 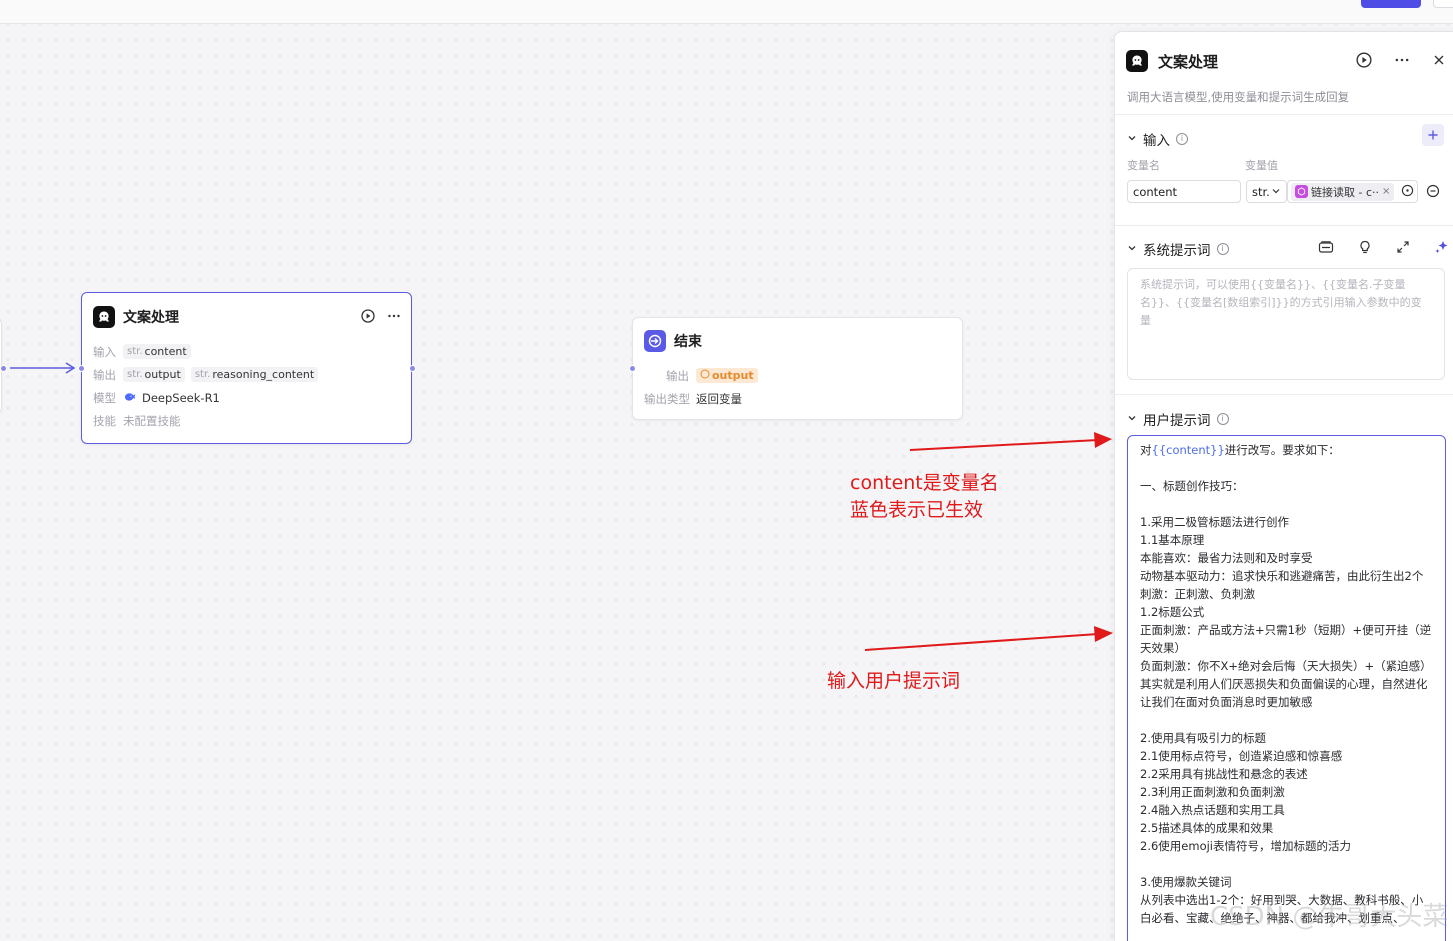 What do you see at coordinates (1384, 248) in the screenshot?
I see `system-prompt-toolbar` at bounding box center [1384, 248].